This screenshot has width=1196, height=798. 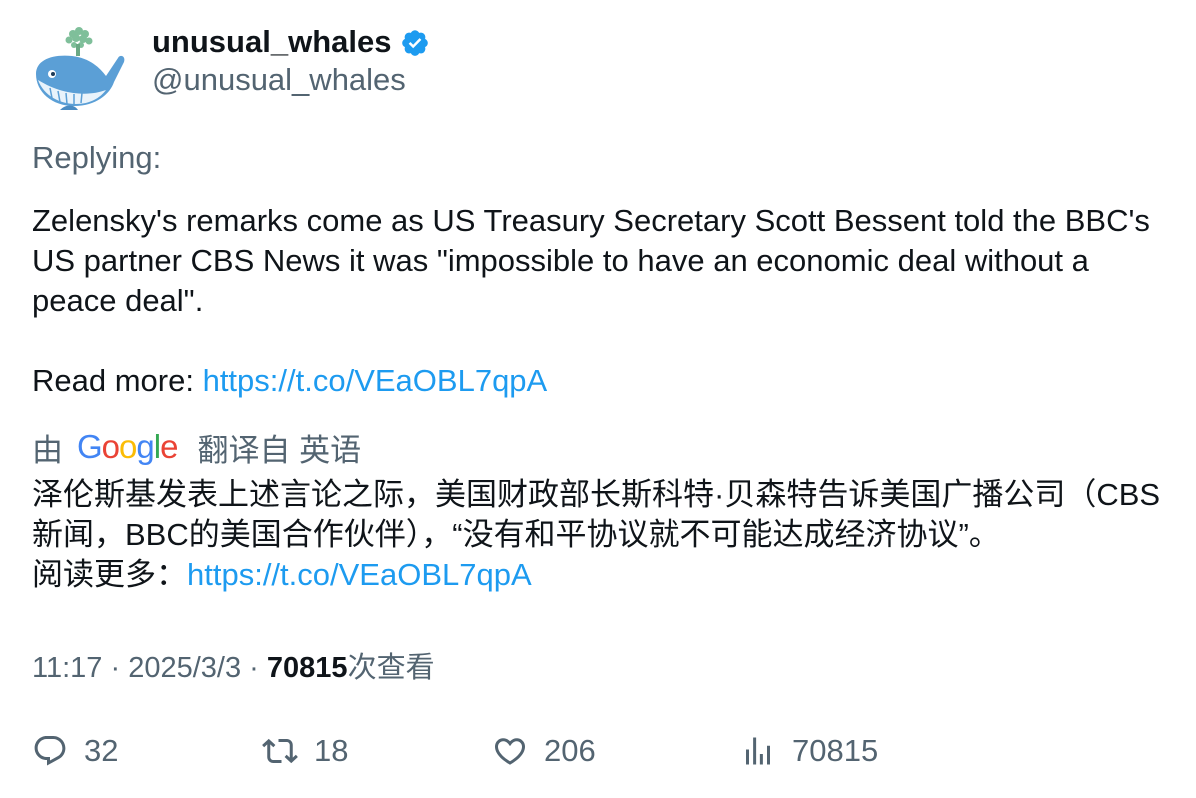 What do you see at coordinates (307, 668) in the screenshot?
I see `views-count: 70815` at bounding box center [307, 668].